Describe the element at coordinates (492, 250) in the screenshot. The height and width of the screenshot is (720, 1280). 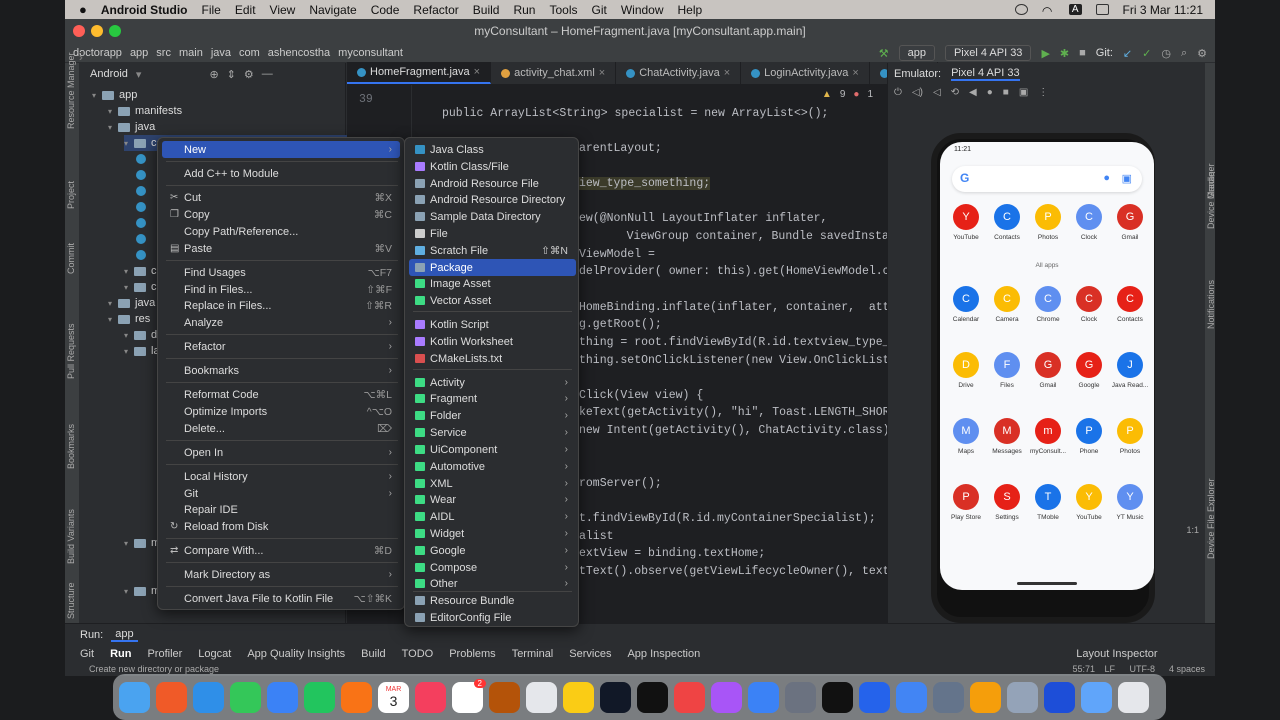
I see `new-submenu-item: Scratch File ⇧⌘N` at that location.